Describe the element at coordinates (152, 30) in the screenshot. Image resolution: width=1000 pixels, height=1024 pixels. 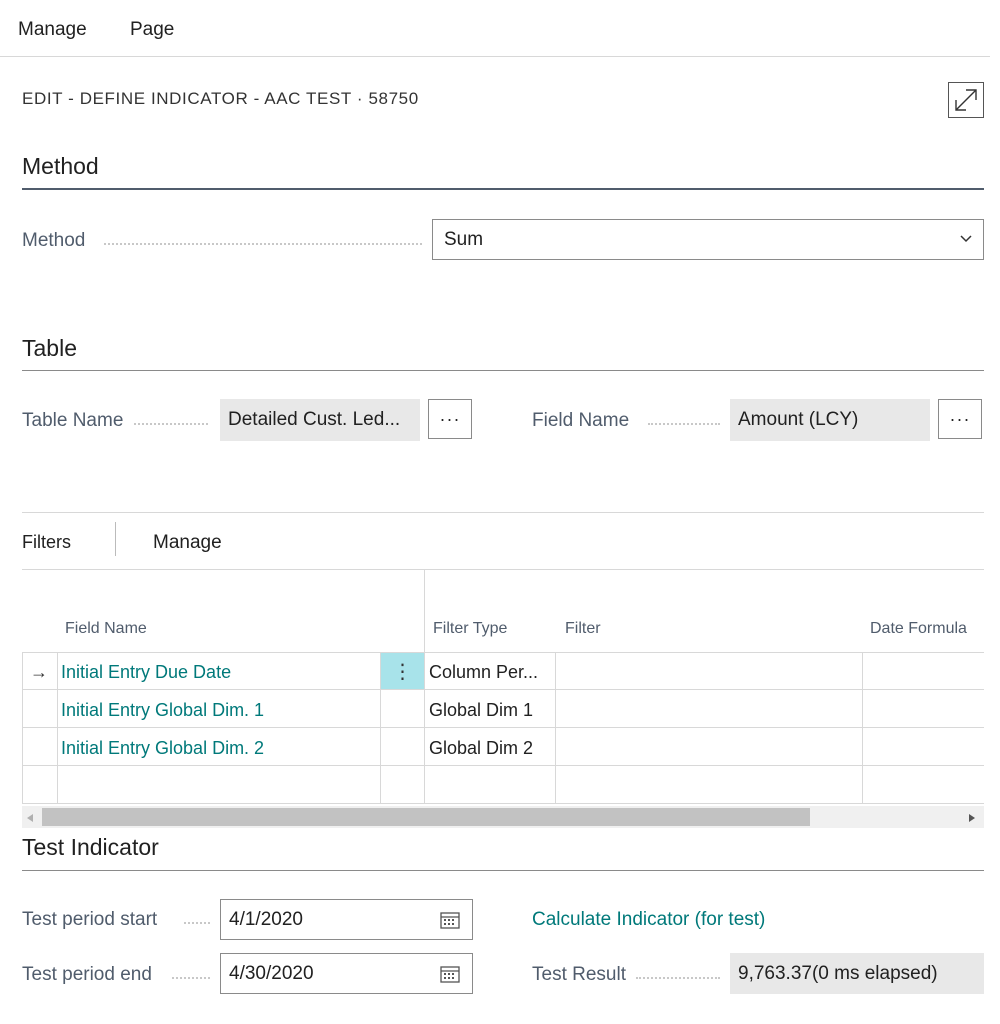
I see `menu-page: Page` at that location.